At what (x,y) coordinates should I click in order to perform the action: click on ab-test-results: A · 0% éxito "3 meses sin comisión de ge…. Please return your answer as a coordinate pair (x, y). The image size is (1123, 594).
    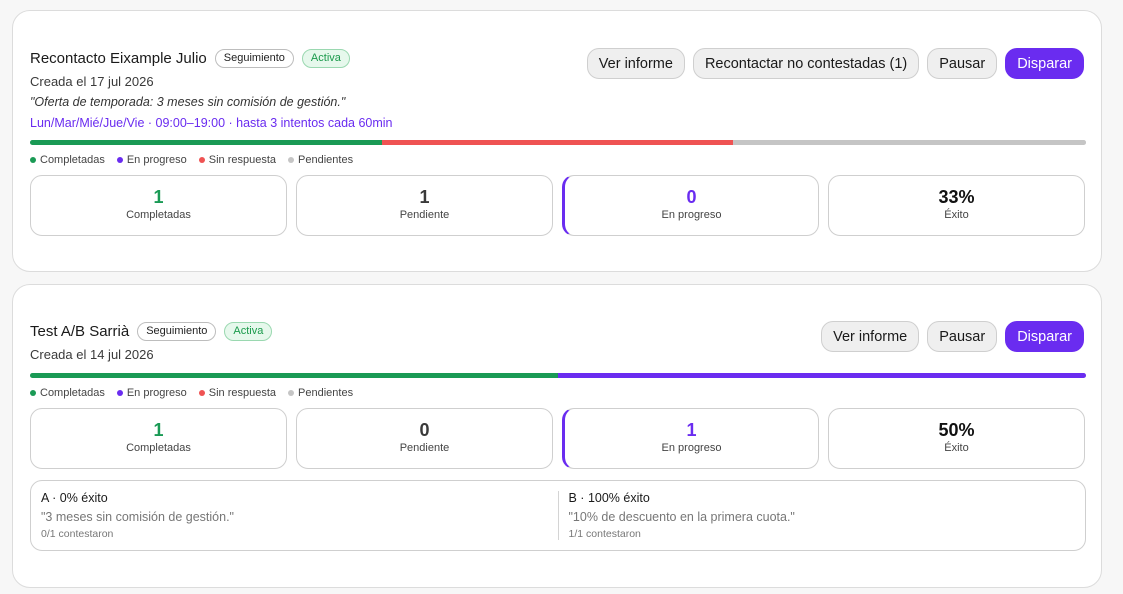
    Looking at the image, I should click on (558, 515).